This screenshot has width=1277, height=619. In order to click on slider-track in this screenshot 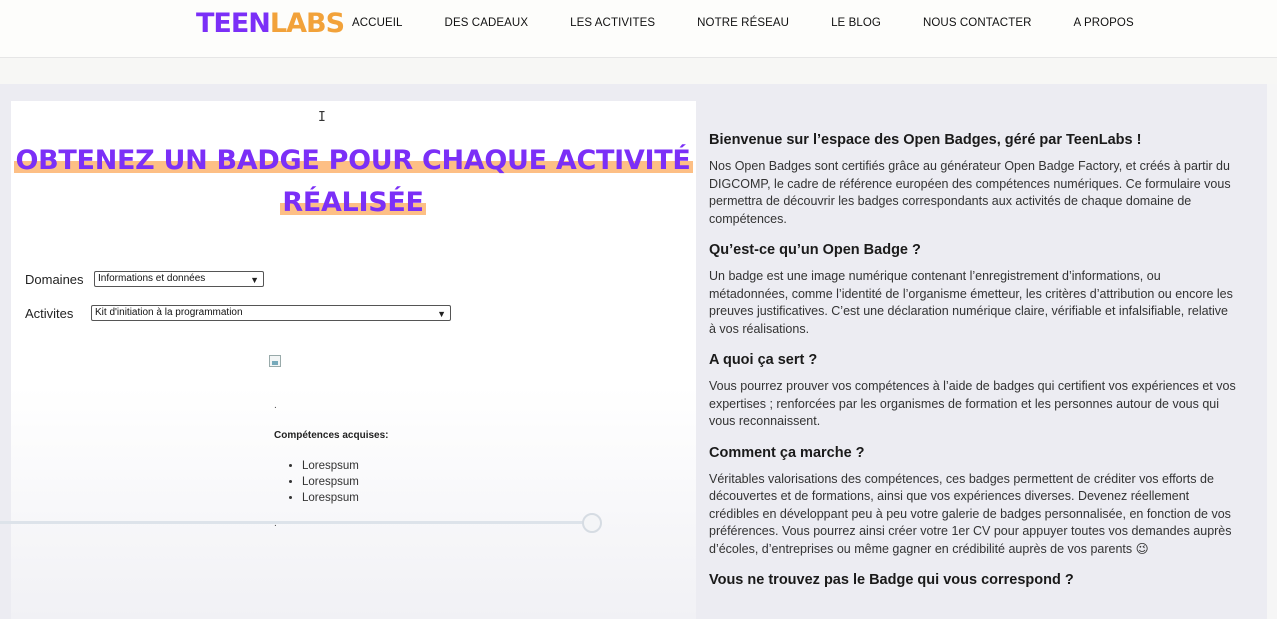, I will do `click(296, 522)`.